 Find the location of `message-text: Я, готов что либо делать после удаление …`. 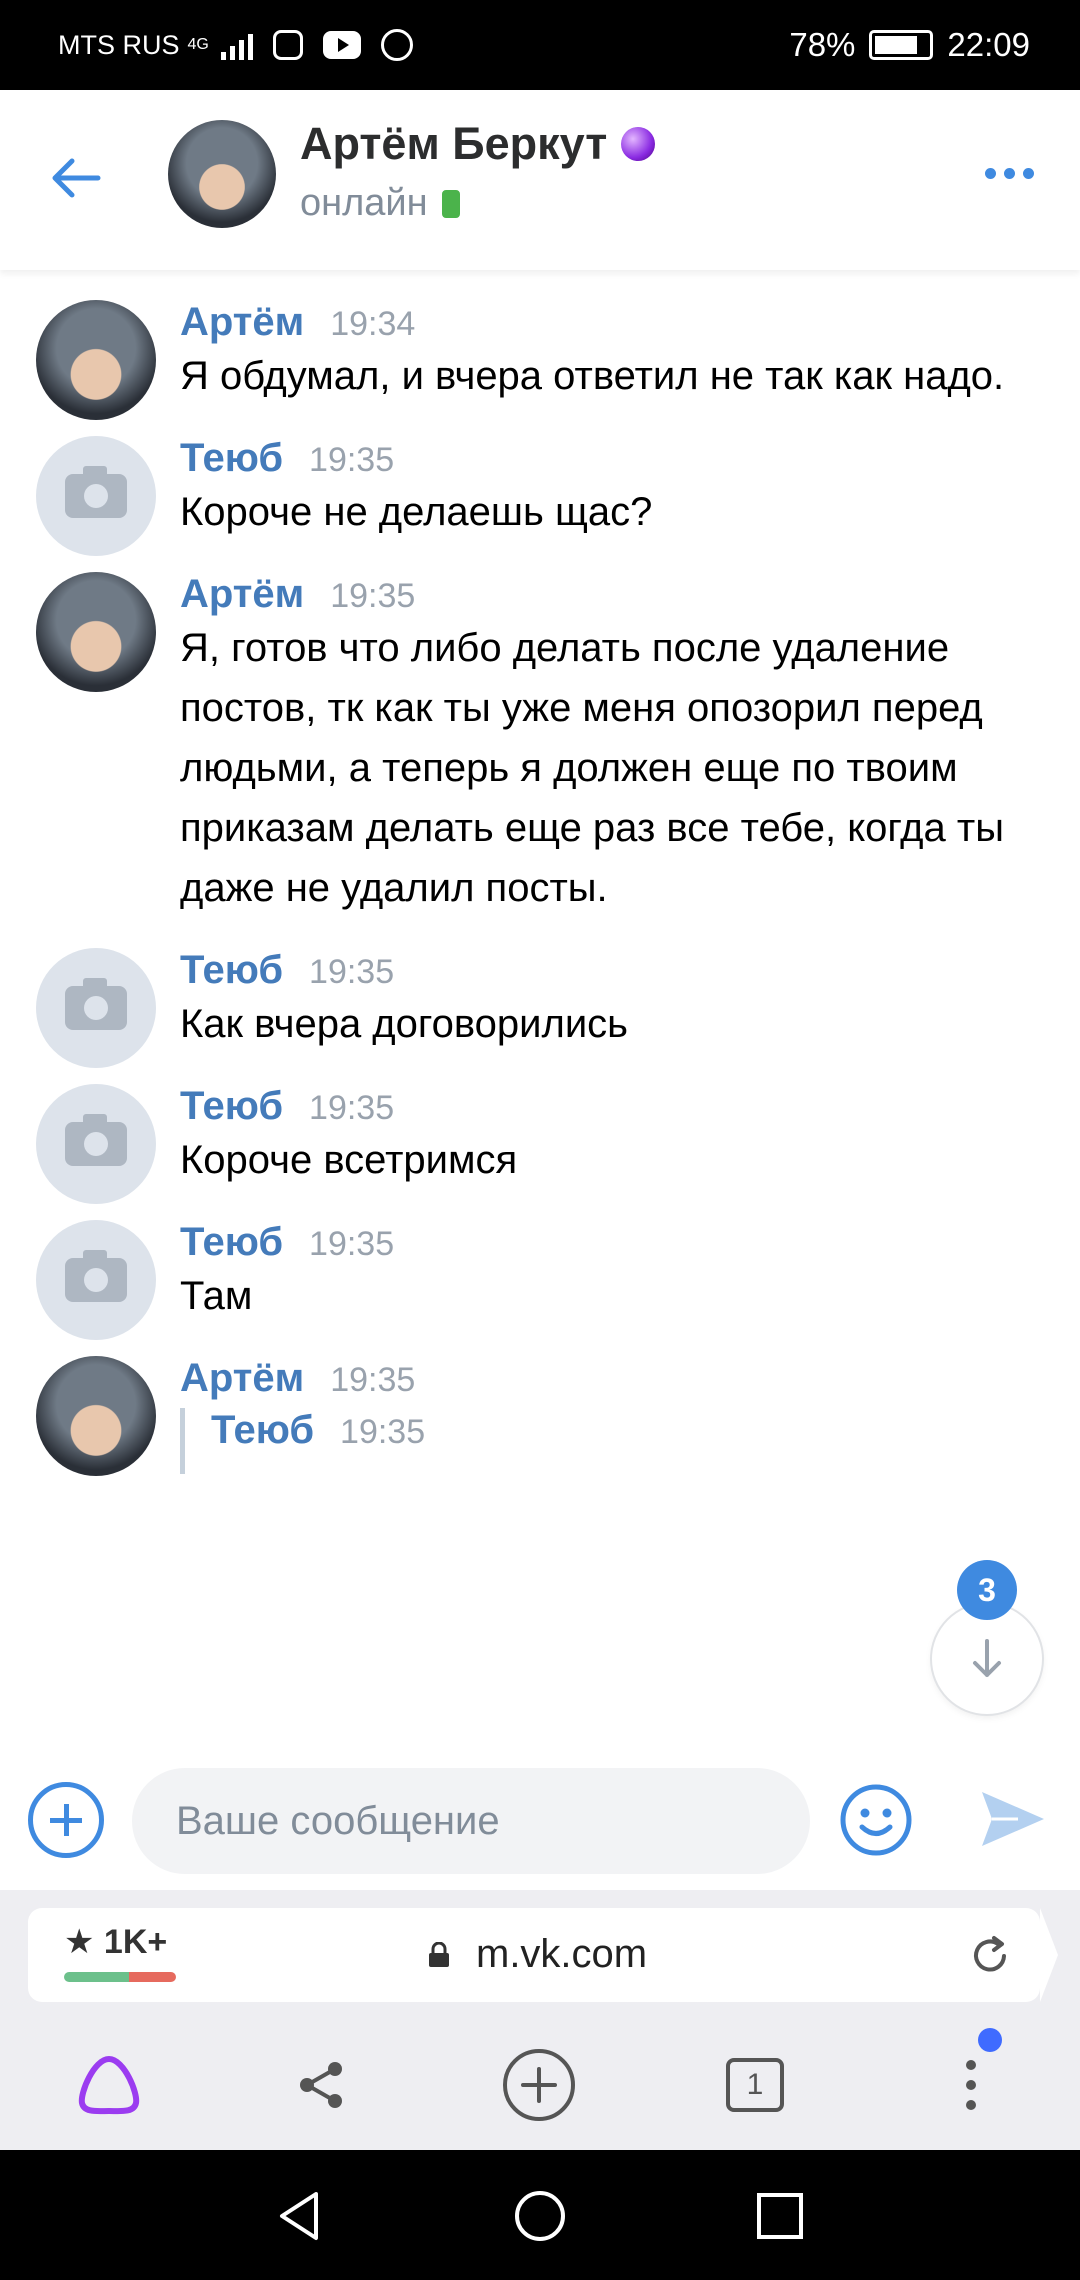

message-text: Я, готов что либо делать после удаление … is located at coordinates (592, 768).